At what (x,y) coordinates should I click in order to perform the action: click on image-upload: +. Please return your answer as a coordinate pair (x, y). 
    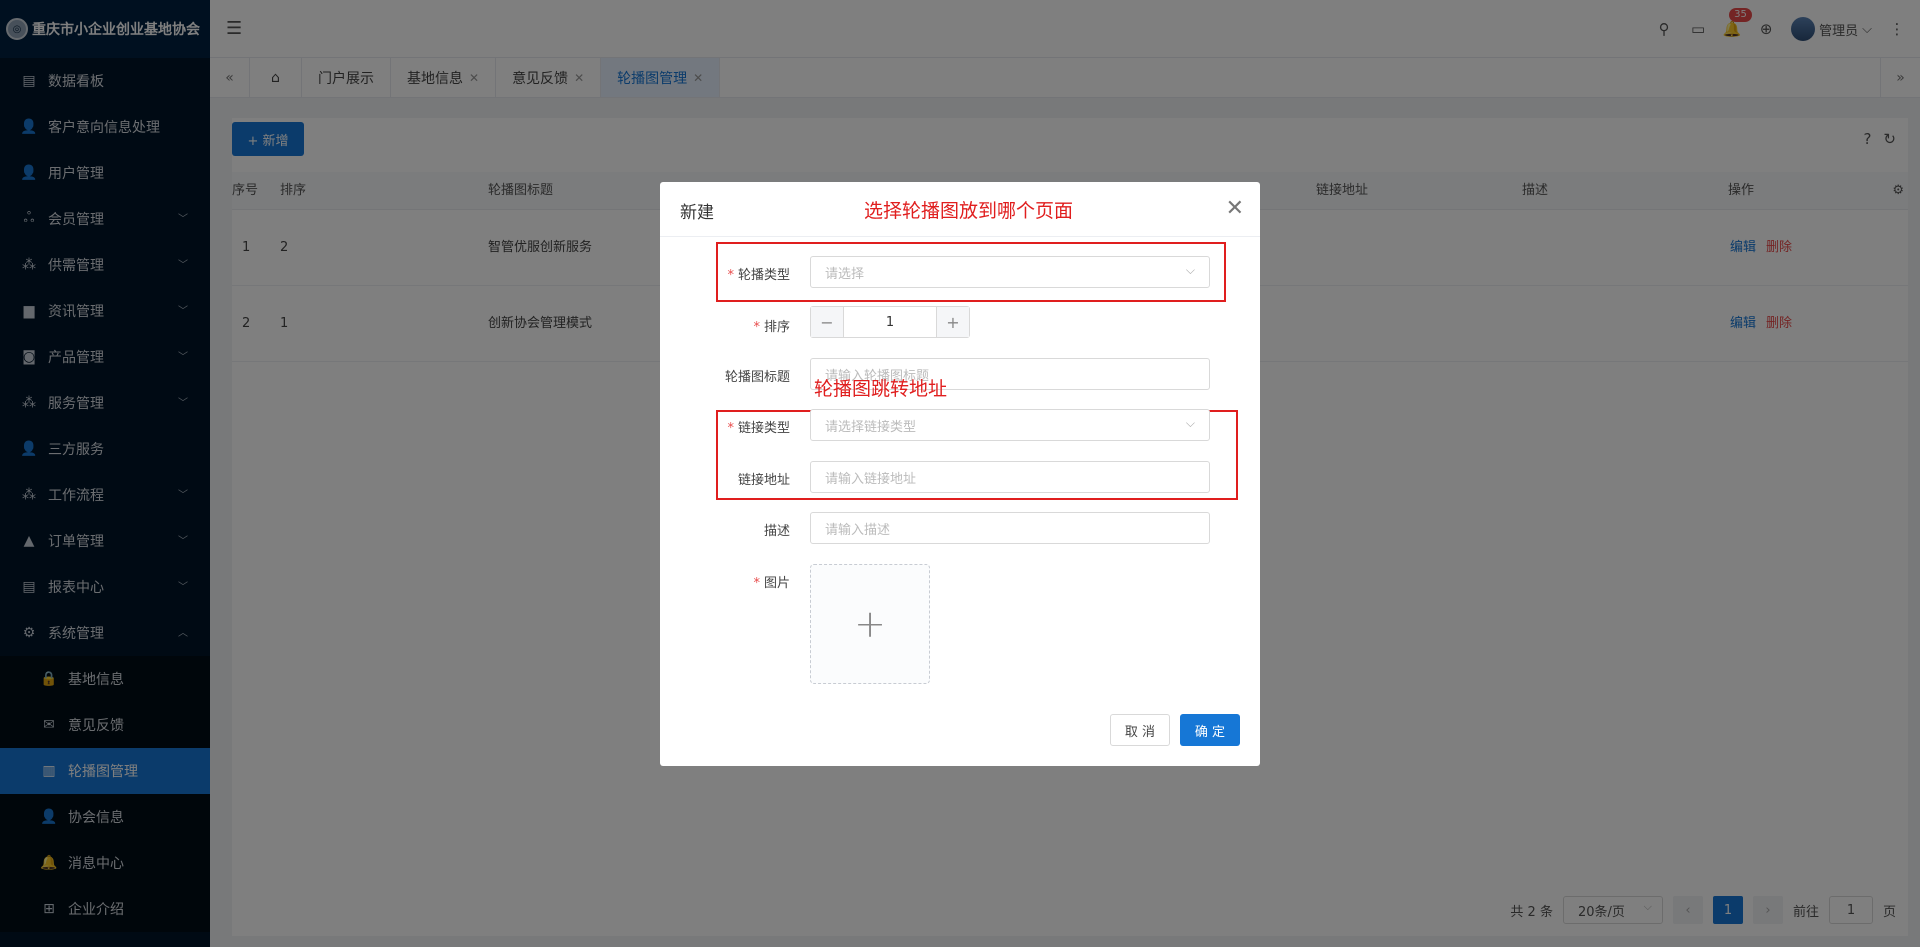
    Looking at the image, I should click on (870, 624).